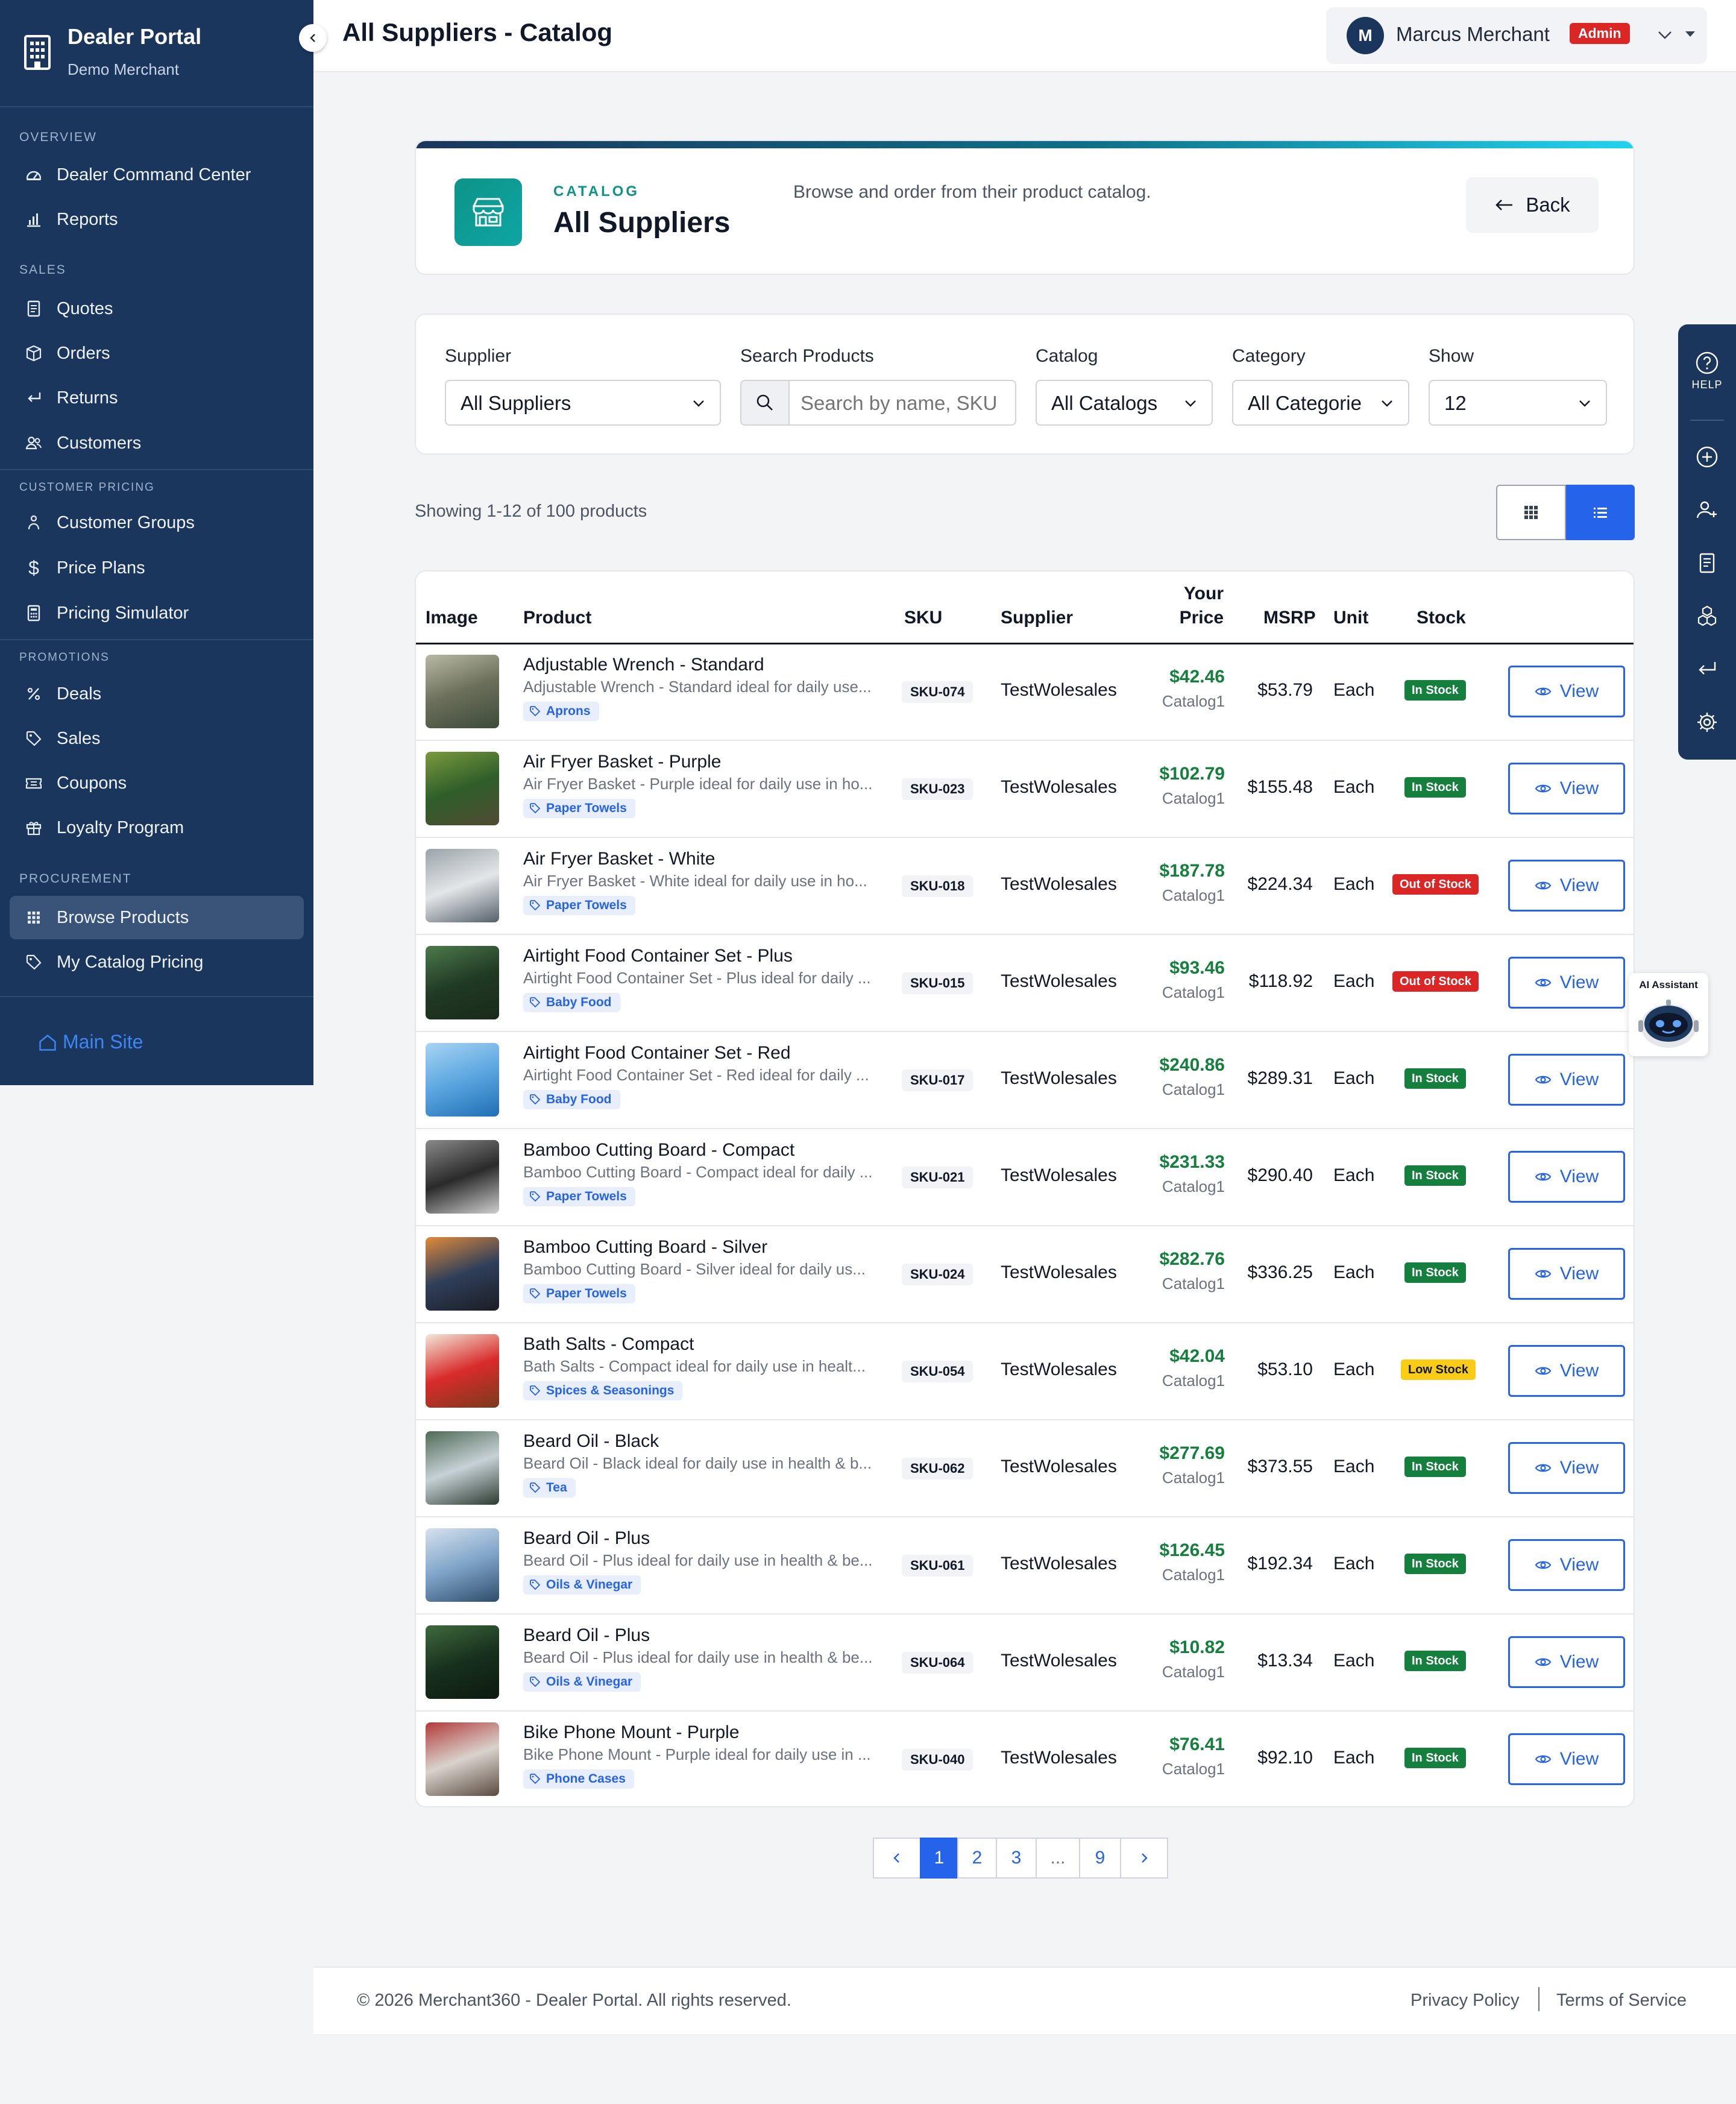 Image resolution: width=1736 pixels, height=2104 pixels. Describe the element at coordinates (1067, 356) in the screenshot. I see `catalog-label: Catalog` at that location.